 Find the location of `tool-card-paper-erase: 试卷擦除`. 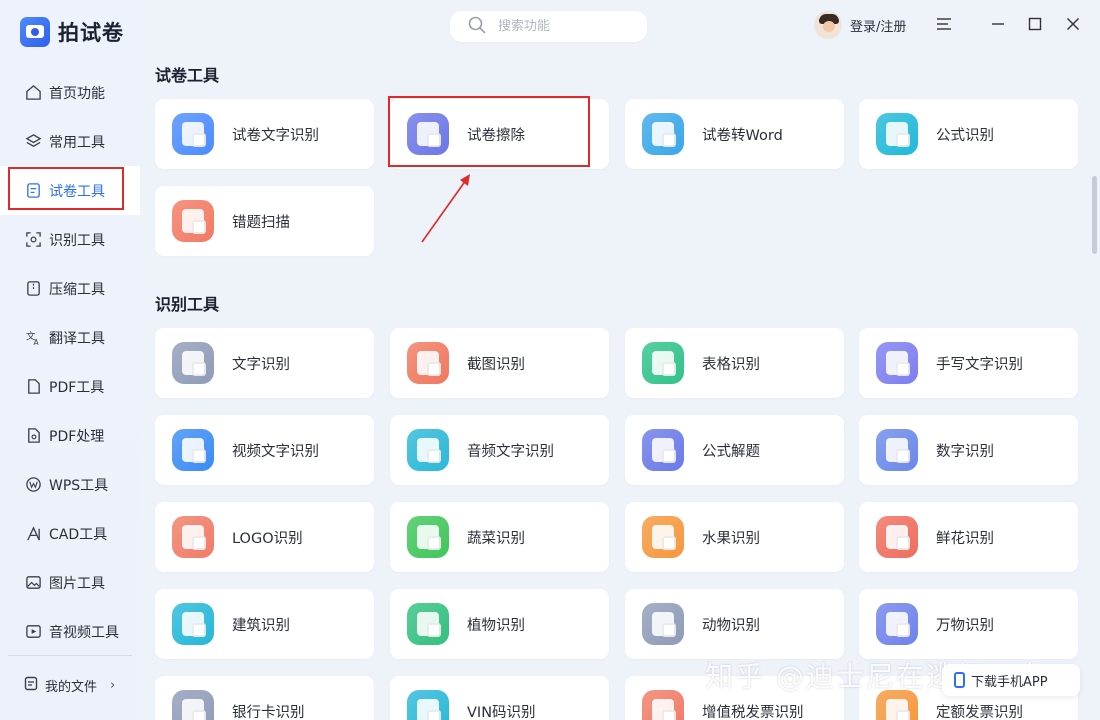

tool-card-paper-erase: 试卷擦除 is located at coordinates (499, 134).